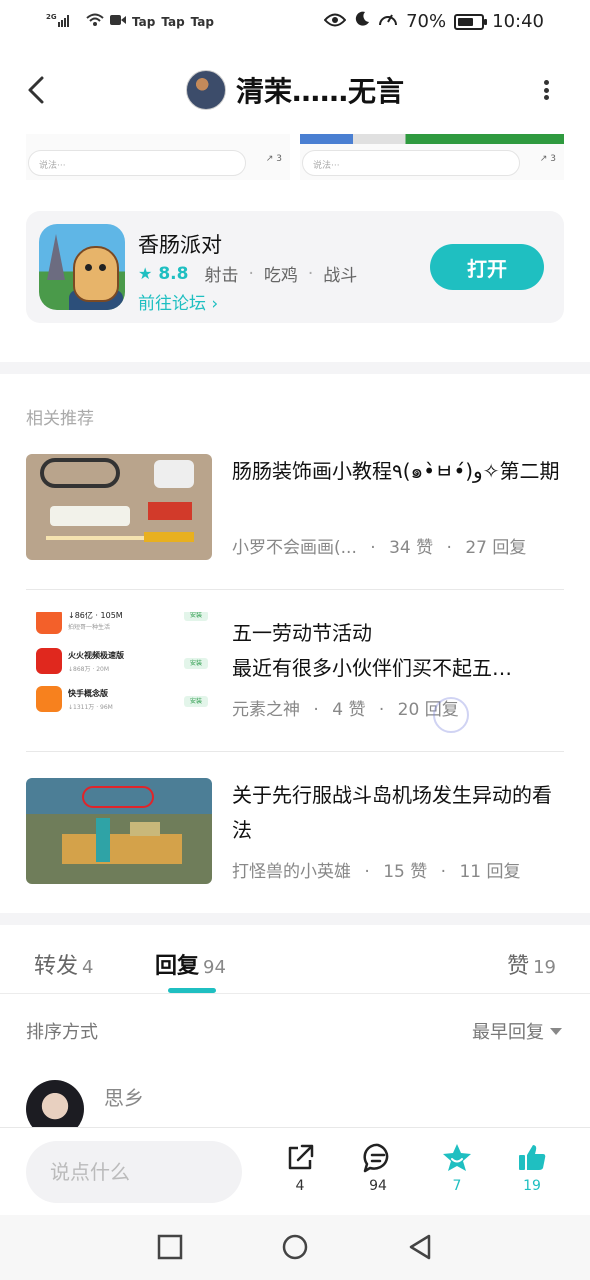 Image resolution: width=590 pixels, height=1280 pixels. What do you see at coordinates (295, 90) in the screenshot?
I see `header-user: 清茉……无言` at bounding box center [295, 90].